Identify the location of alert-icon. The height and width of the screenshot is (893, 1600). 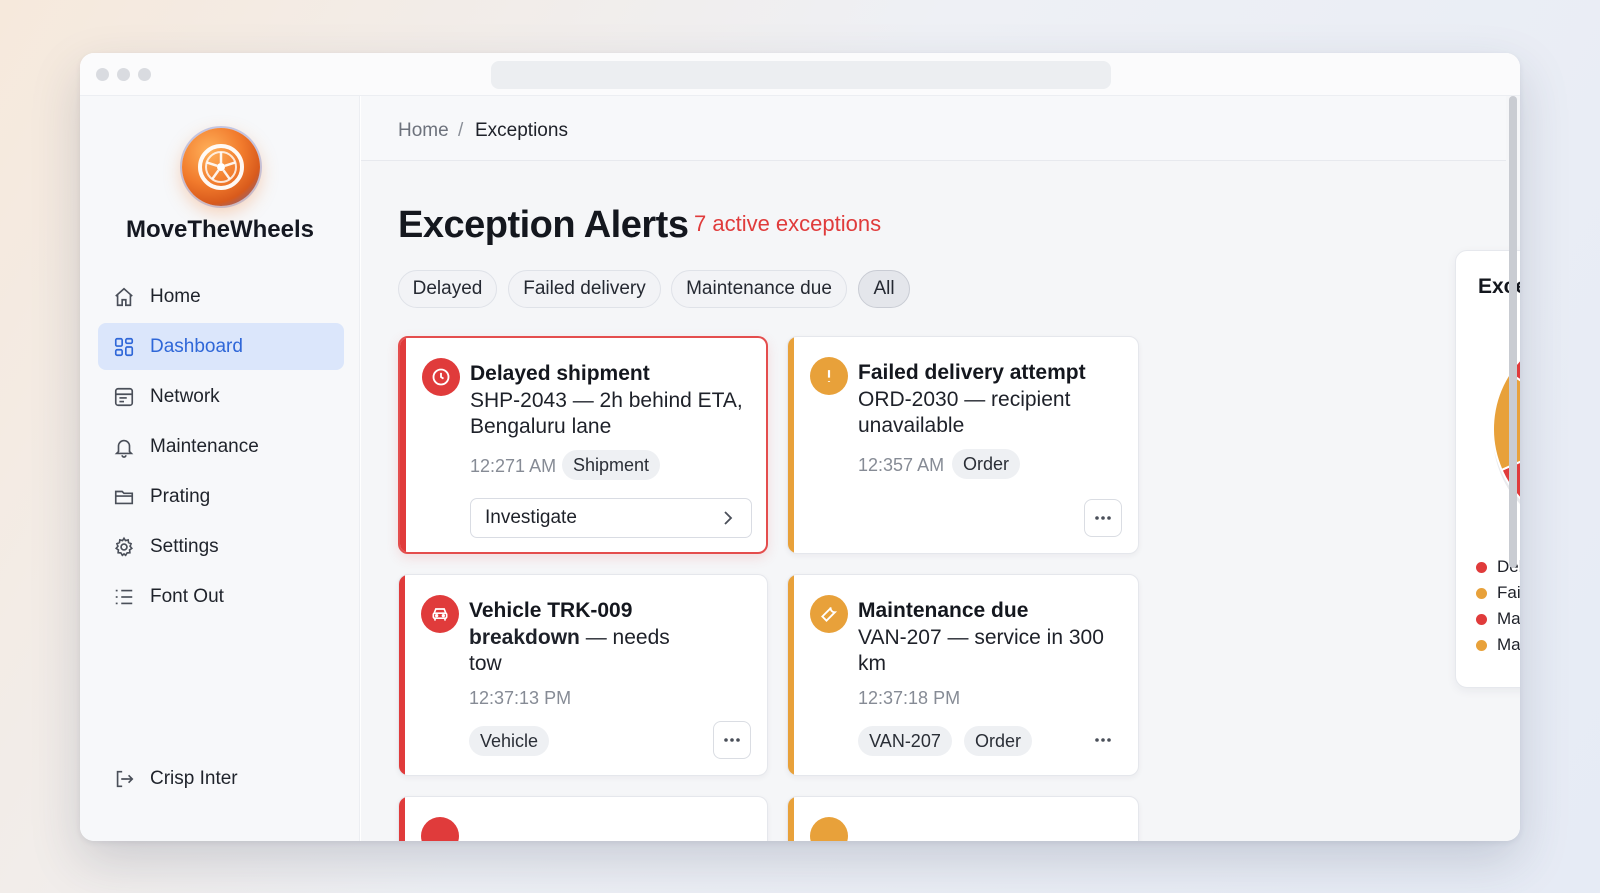
(829, 376).